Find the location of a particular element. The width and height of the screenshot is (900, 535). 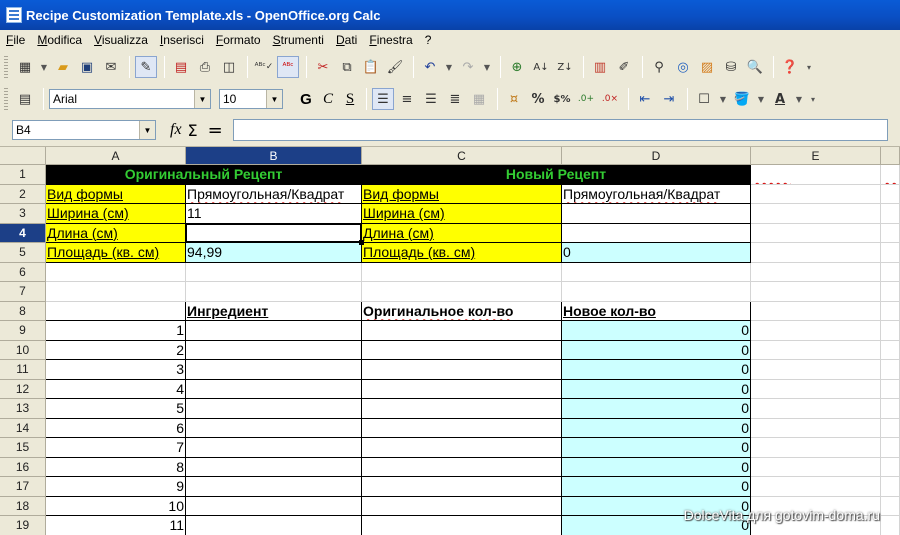

column-header-e: E is located at coordinates (816, 156).